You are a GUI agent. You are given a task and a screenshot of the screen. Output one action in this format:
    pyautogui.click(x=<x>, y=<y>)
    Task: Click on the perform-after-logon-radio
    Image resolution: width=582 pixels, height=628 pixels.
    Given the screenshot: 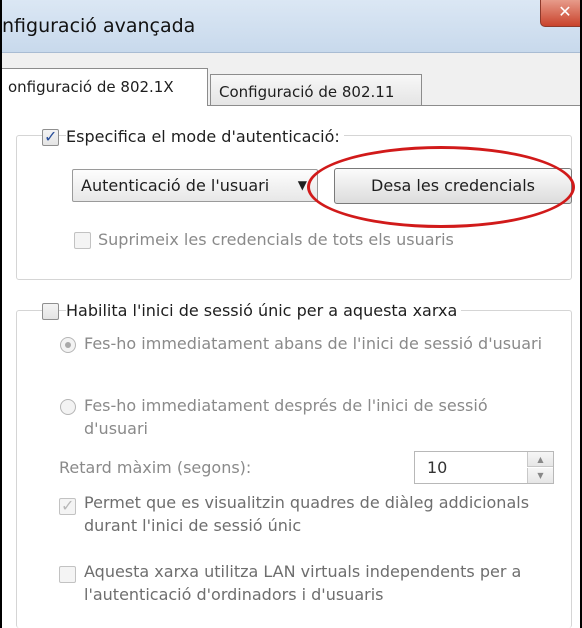 What is the action you would take?
    pyautogui.click(x=68, y=407)
    